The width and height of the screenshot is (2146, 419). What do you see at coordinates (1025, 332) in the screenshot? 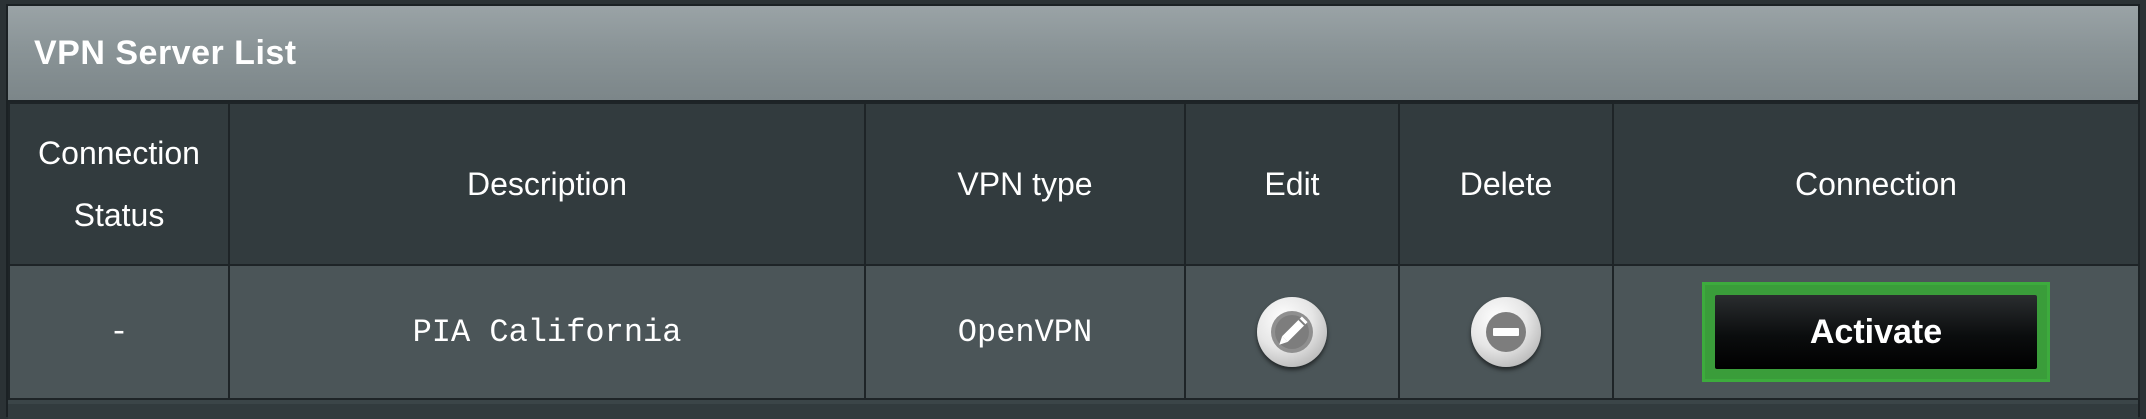
I see `cell-vpn-type: OpenVPN` at bounding box center [1025, 332].